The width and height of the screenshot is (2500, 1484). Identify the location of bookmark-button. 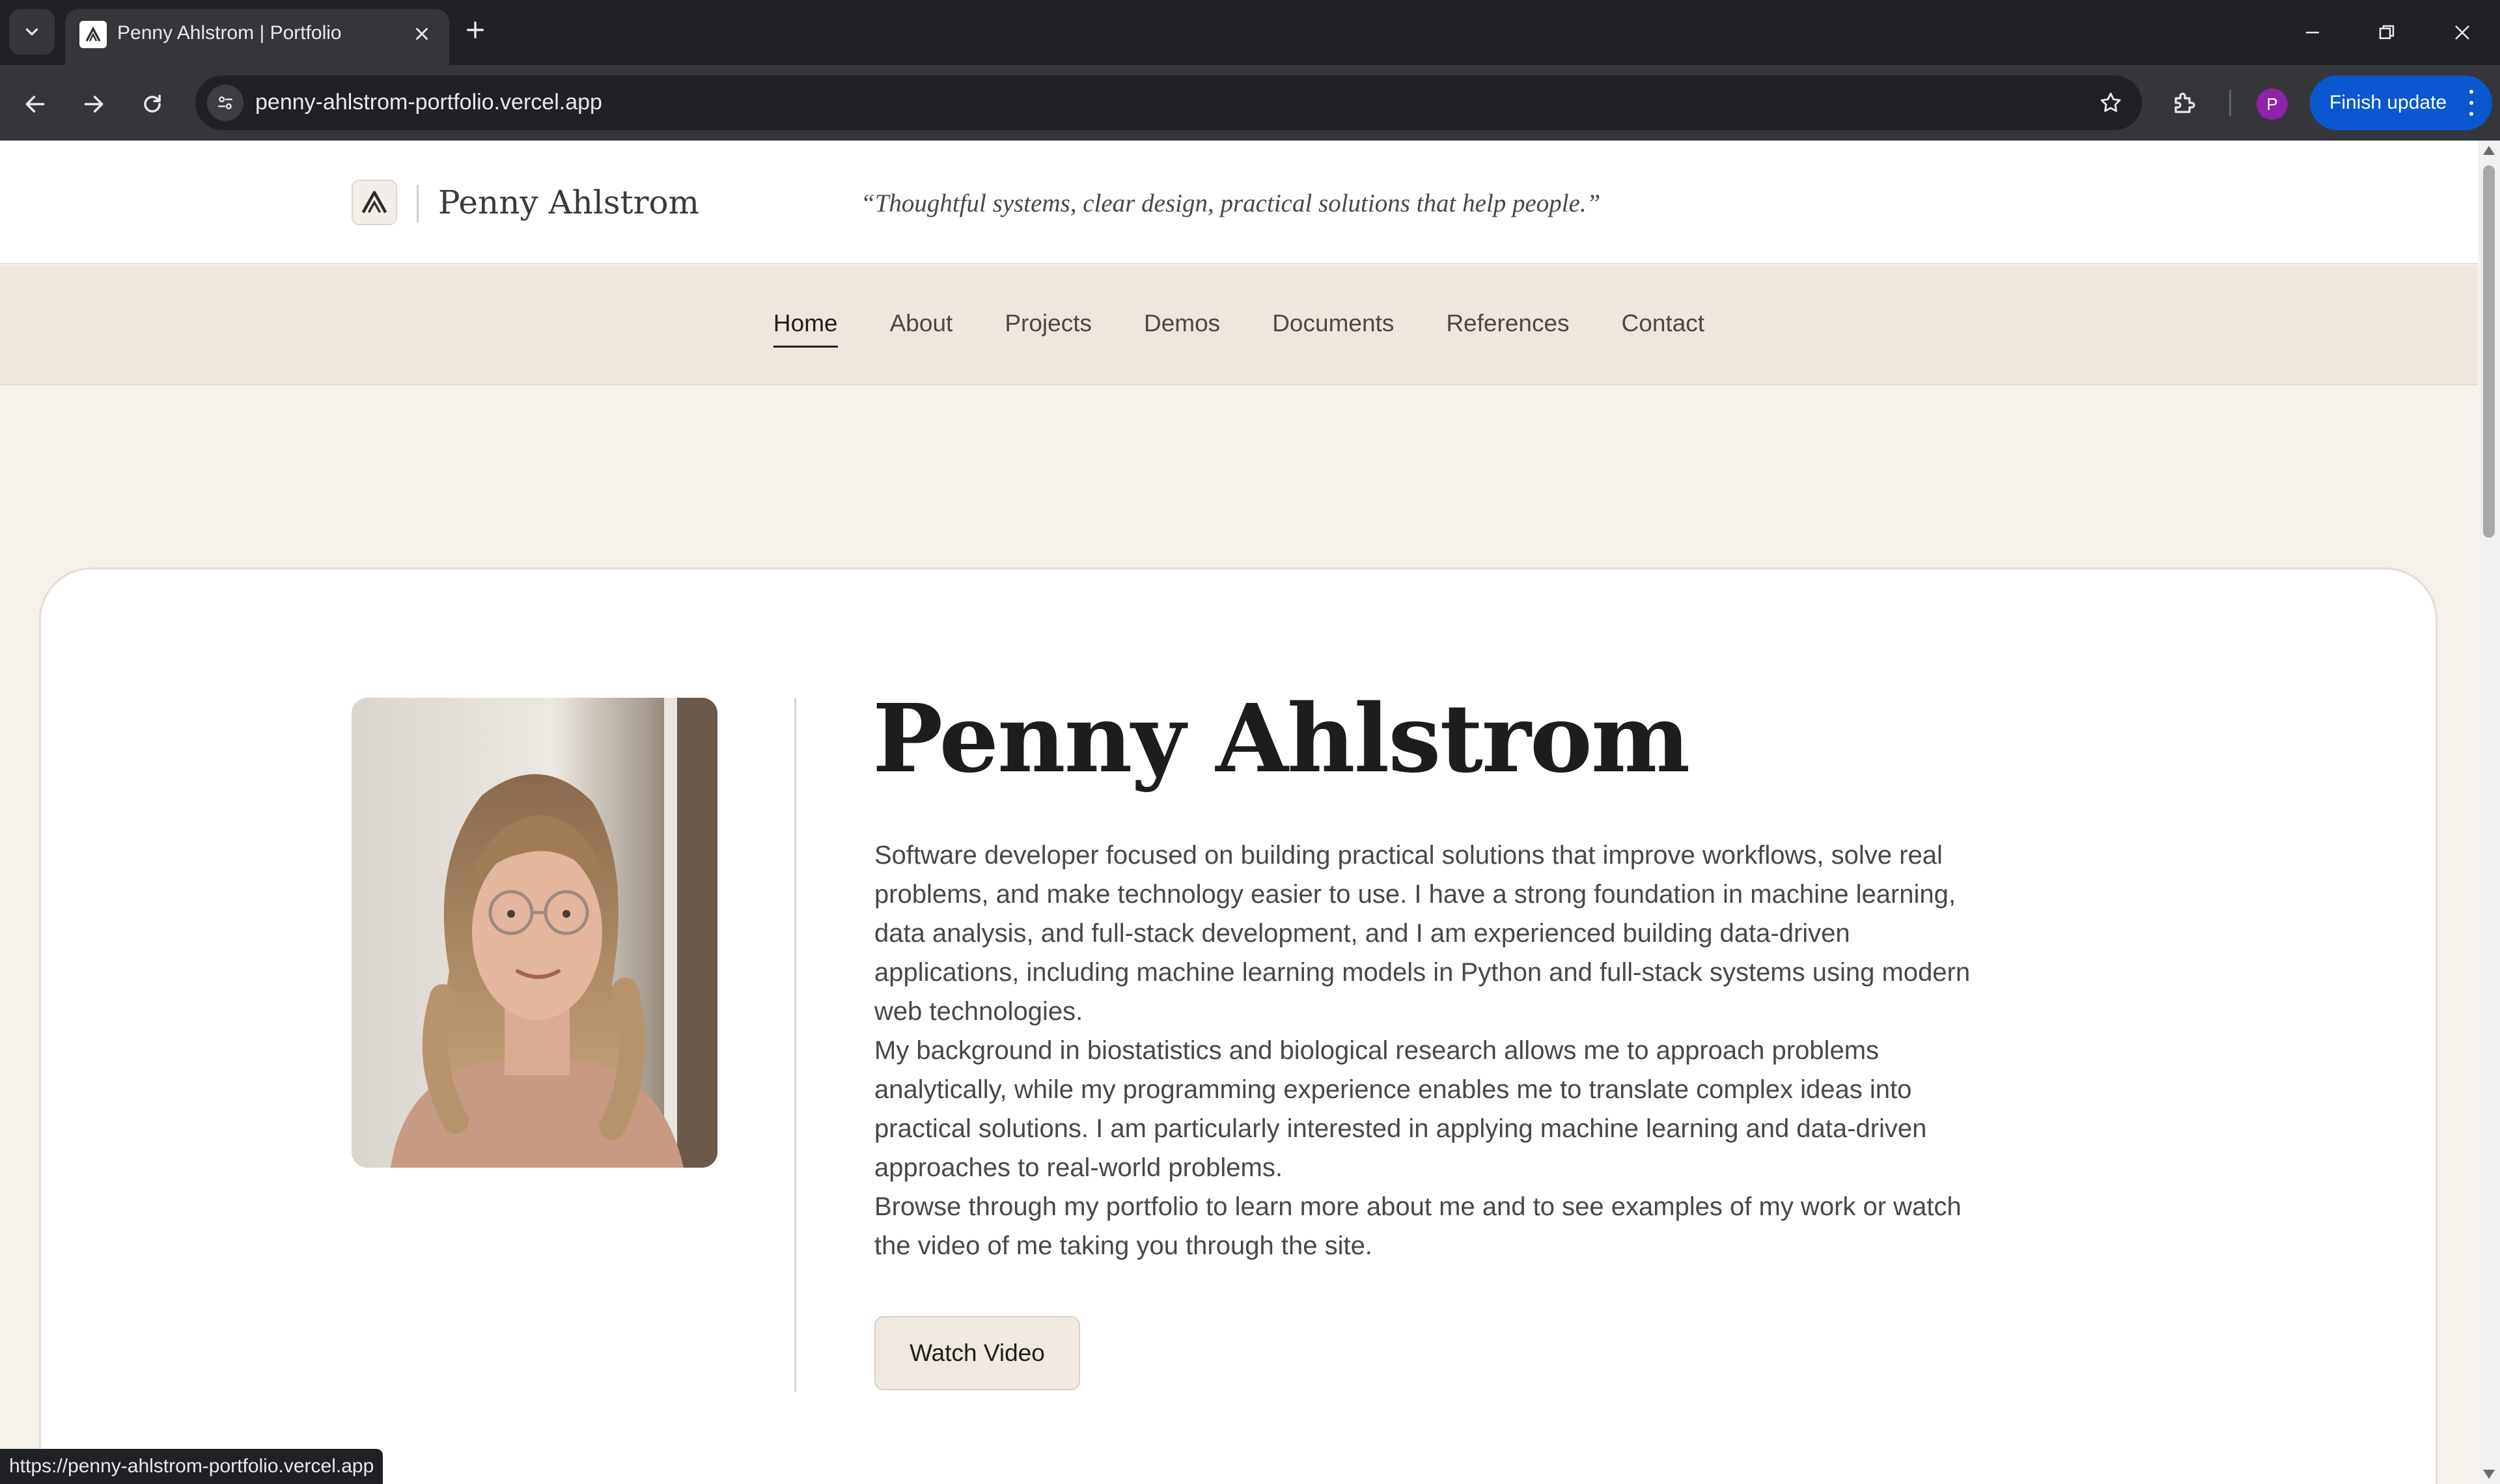
(2110, 103).